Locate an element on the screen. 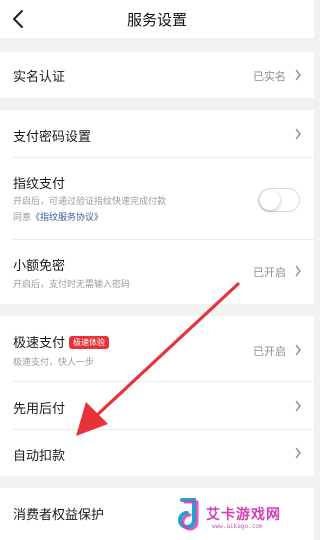 This screenshot has height=540, width=320. fingerprint-label: 指纹支付 is located at coordinates (39, 184).